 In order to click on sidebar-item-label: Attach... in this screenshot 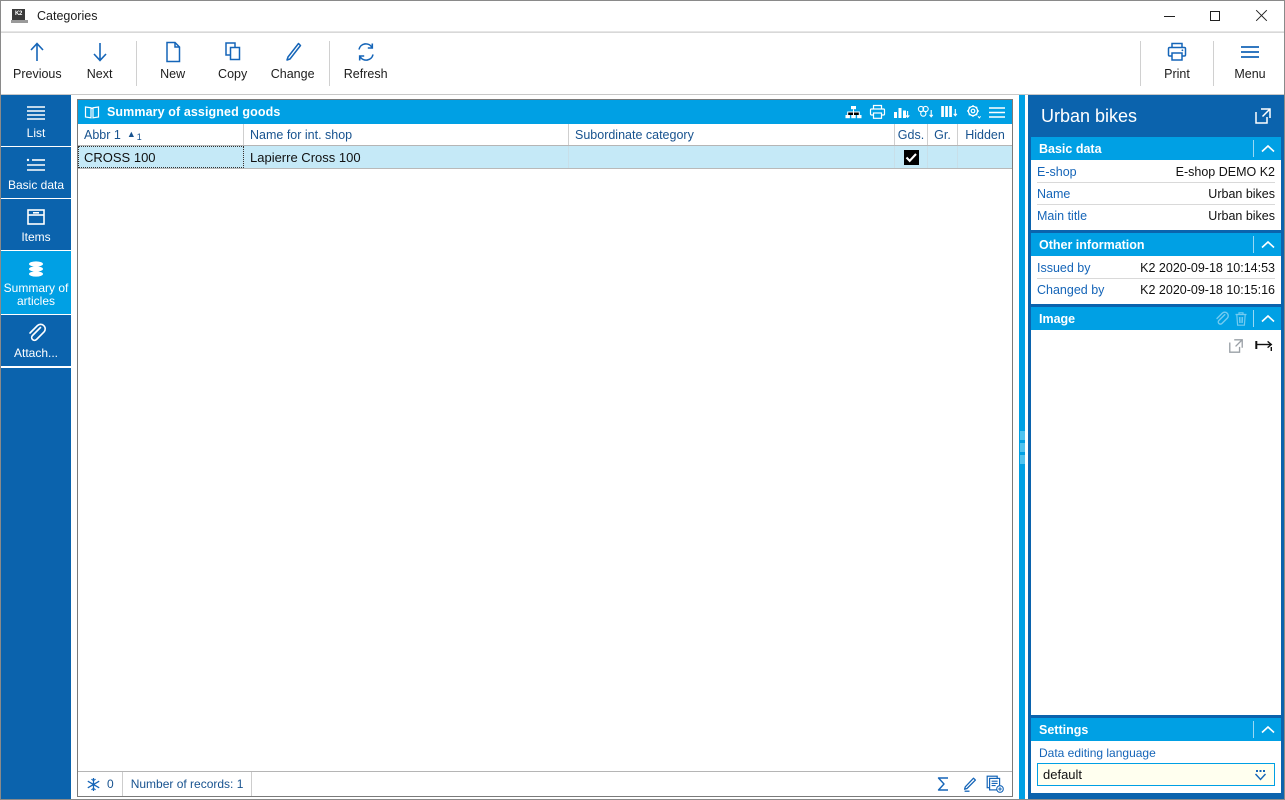, I will do `click(36, 353)`.